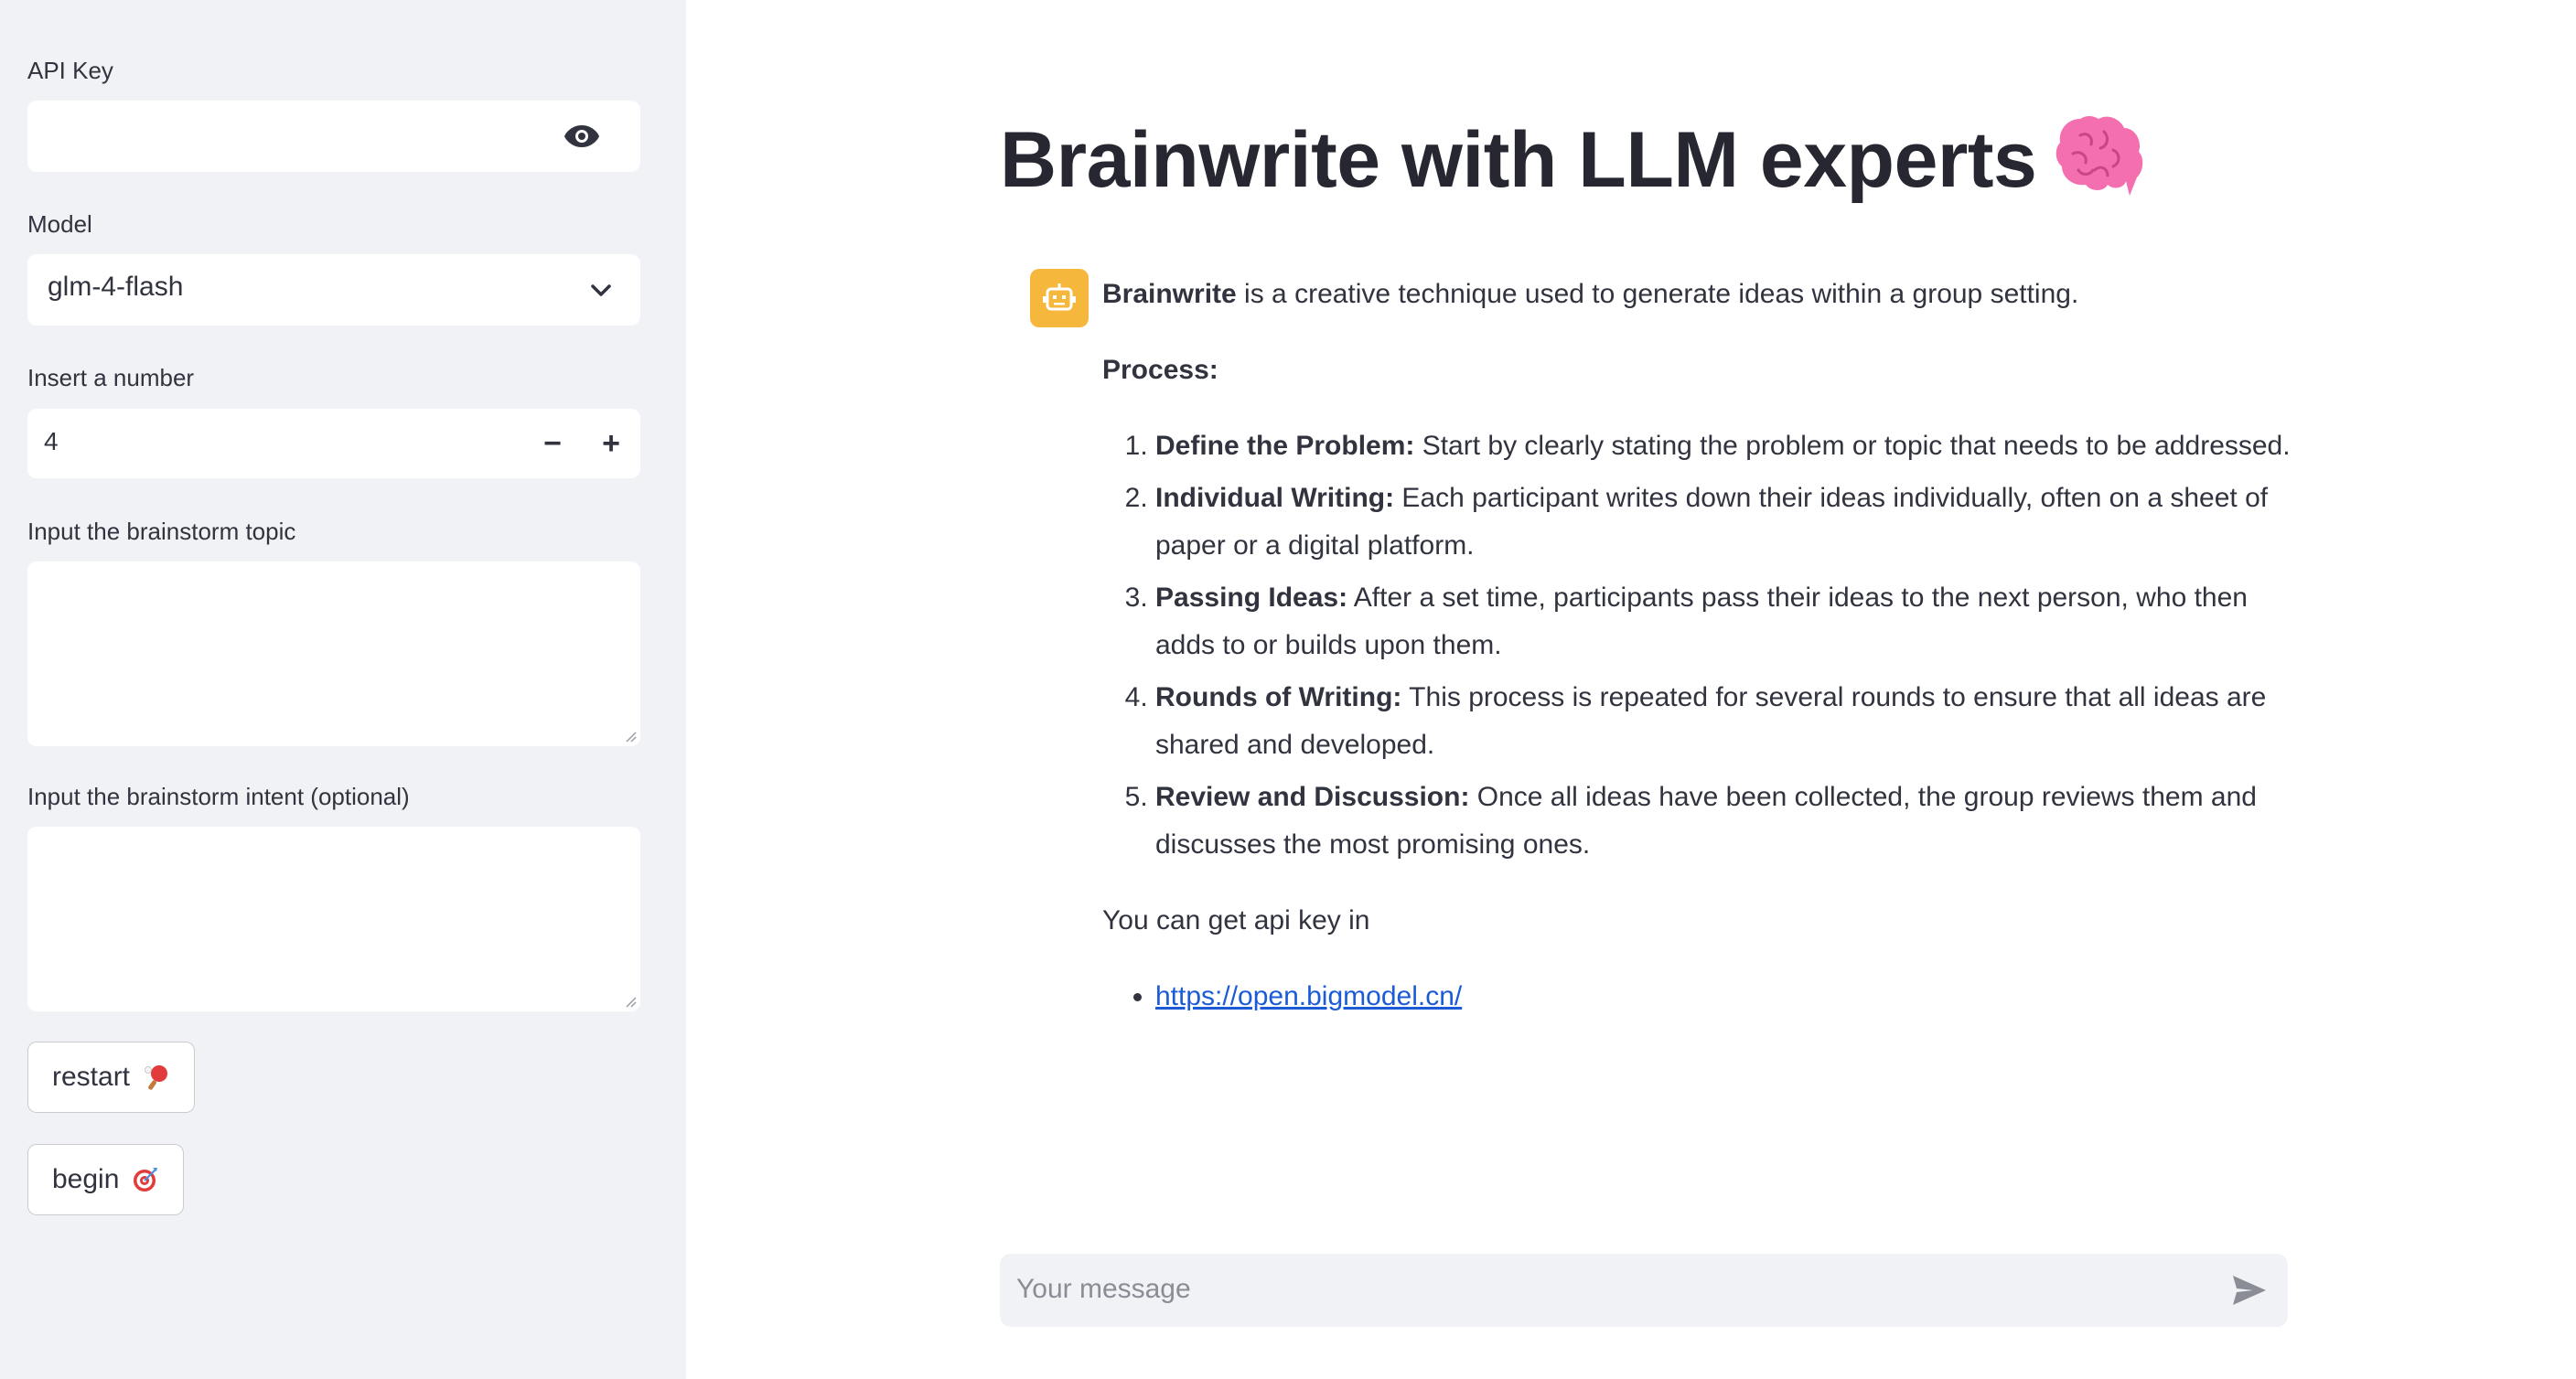 Image resolution: width=2576 pixels, height=1379 pixels. What do you see at coordinates (334, 290) in the screenshot?
I see `model-select: glm-4-flash` at bounding box center [334, 290].